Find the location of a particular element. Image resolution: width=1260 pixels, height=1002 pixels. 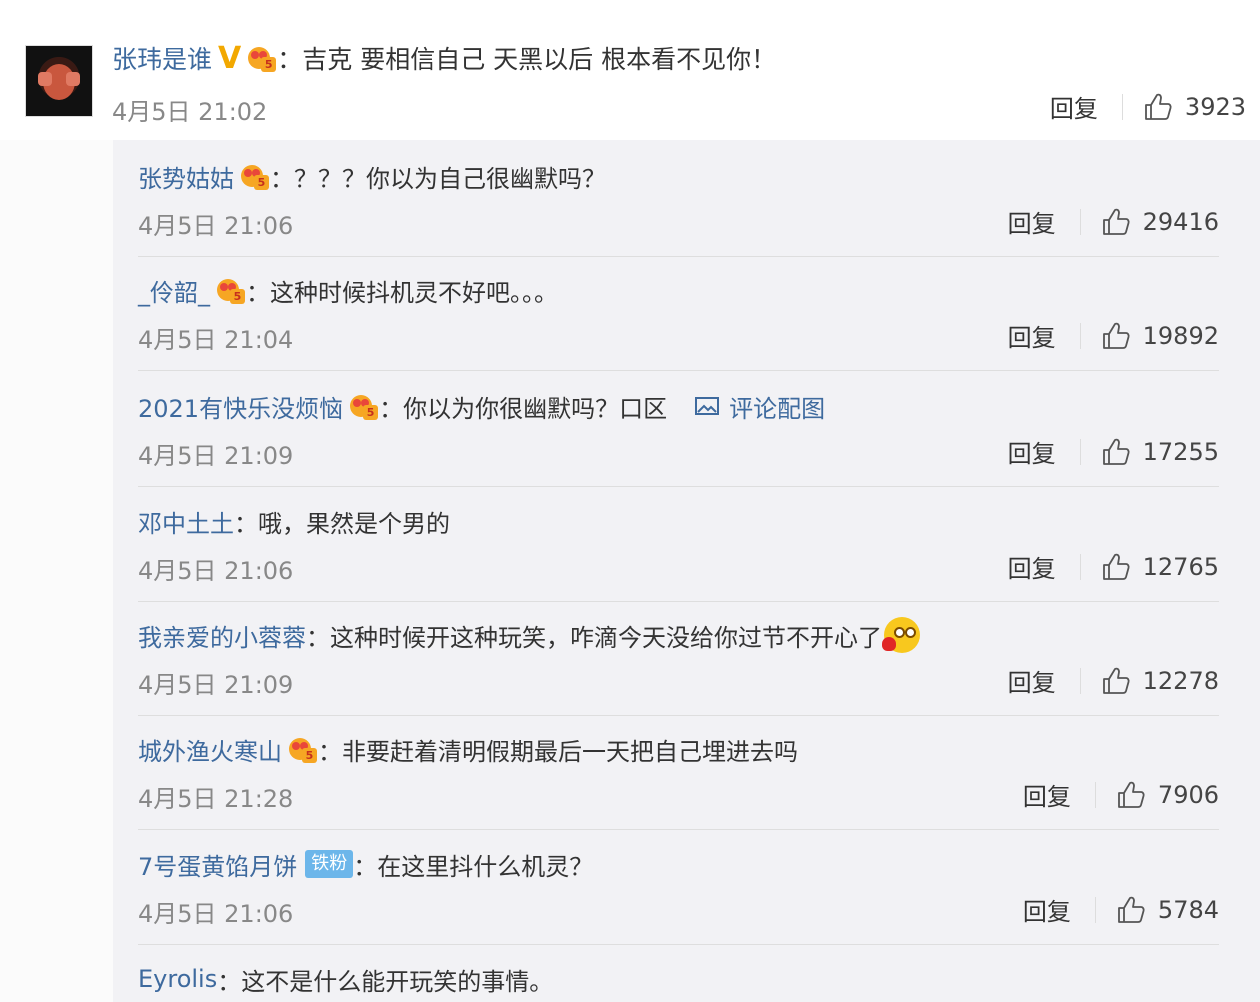

reply-line: _伶韶_ 5 ： 这种时候抖机灵不好吧。。。 is located at coordinates (348, 290).